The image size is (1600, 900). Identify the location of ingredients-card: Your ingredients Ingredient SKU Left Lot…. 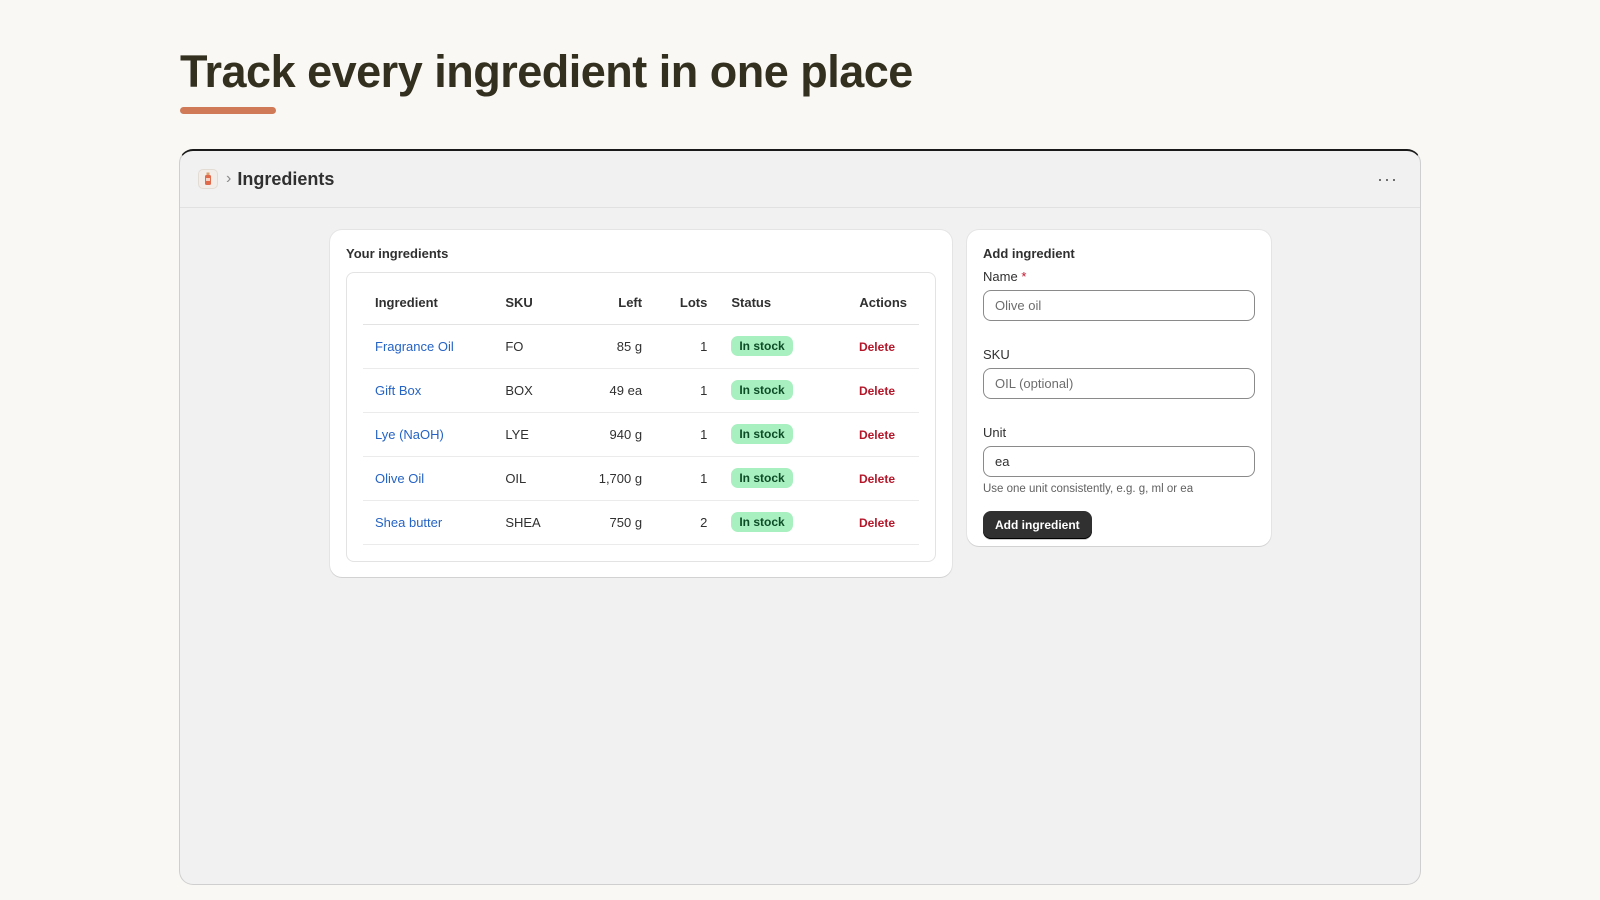
(641, 403).